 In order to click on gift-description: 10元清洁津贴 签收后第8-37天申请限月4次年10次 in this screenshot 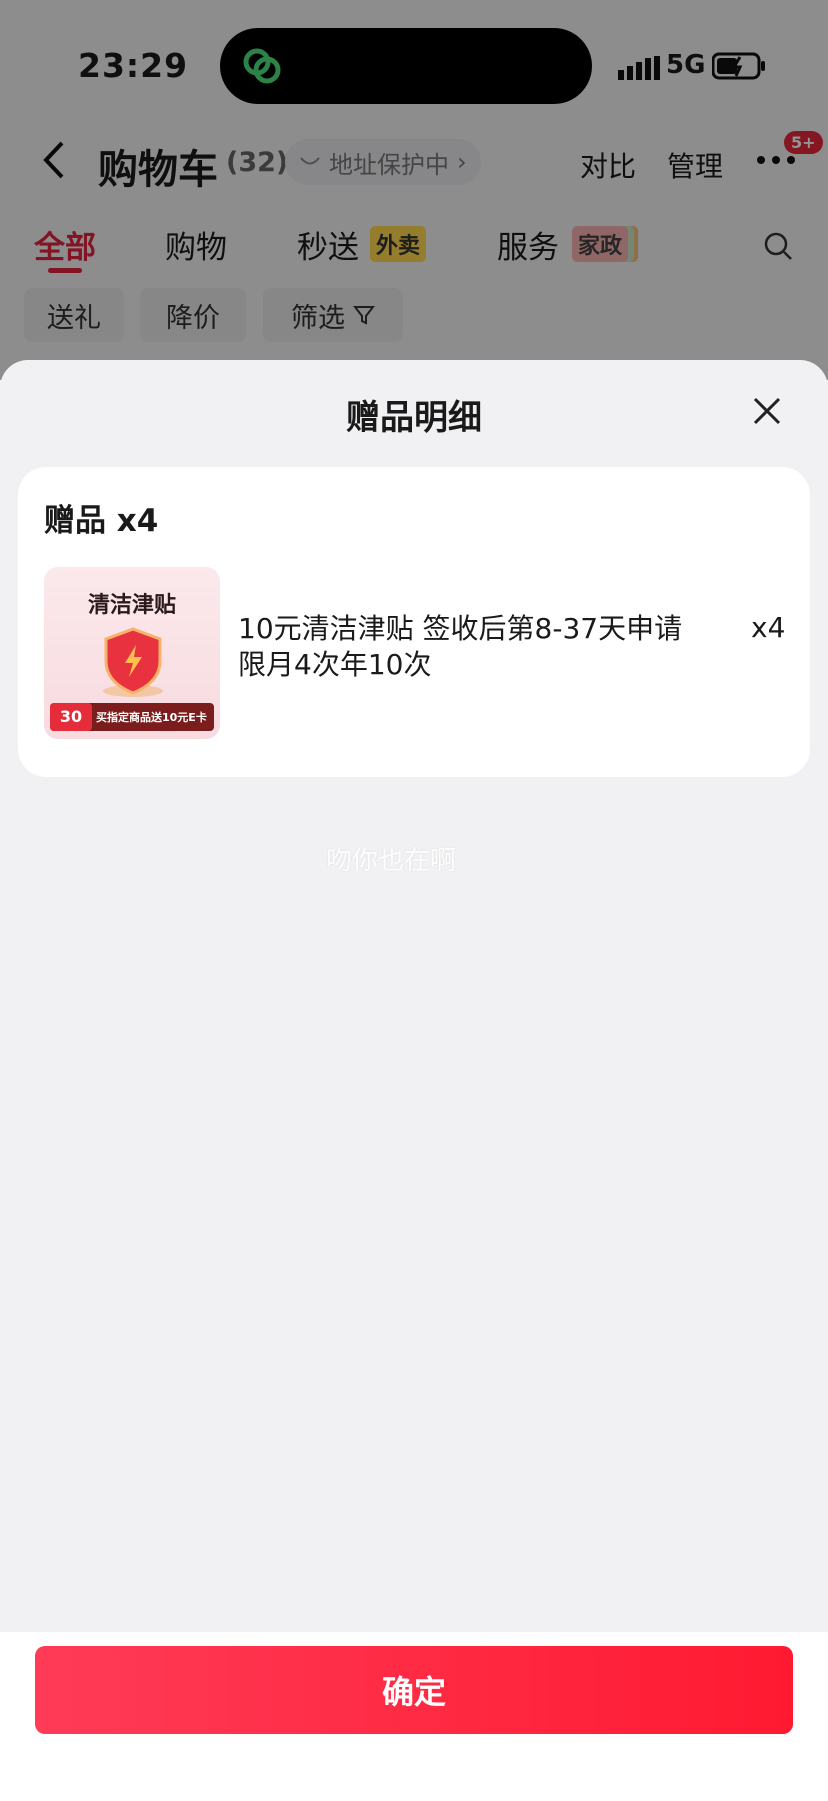, I will do `click(460, 646)`.